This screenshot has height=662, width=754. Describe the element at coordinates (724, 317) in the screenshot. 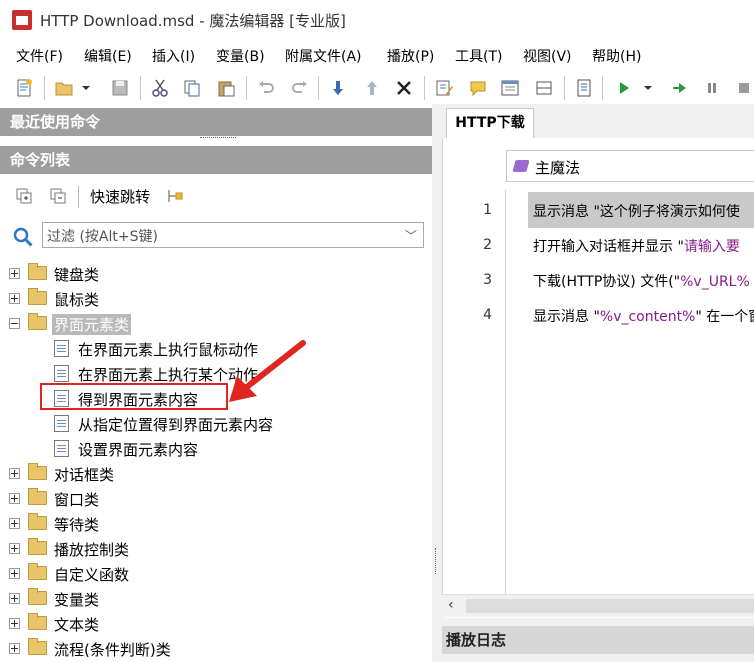

I see `code-text: " 在一个窗` at that location.